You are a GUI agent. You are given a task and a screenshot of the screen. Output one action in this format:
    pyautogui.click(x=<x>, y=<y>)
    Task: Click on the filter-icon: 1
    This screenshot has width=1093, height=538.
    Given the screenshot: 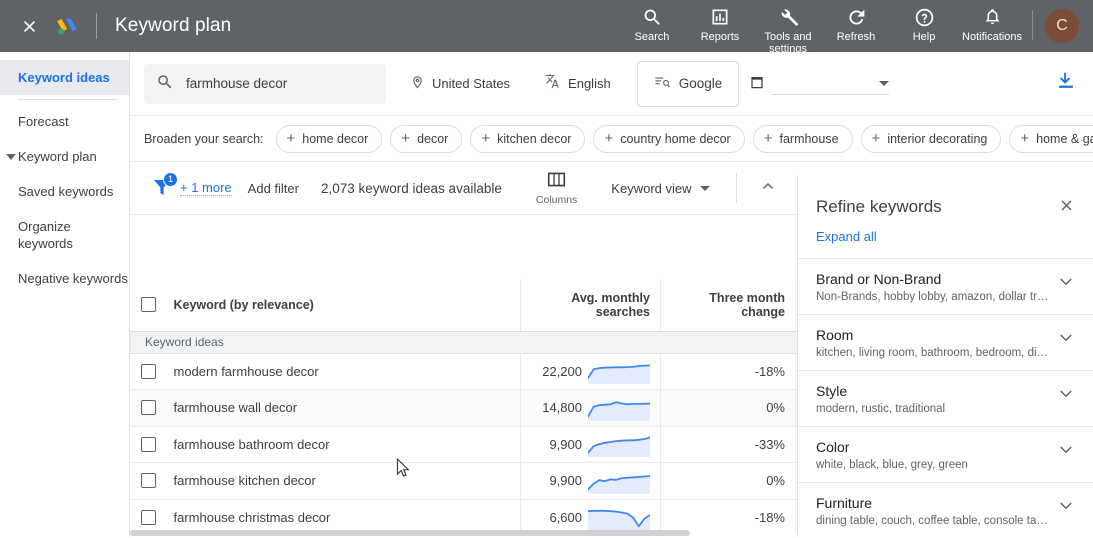 What is the action you would take?
    pyautogui.click(x=164, y=186)
    